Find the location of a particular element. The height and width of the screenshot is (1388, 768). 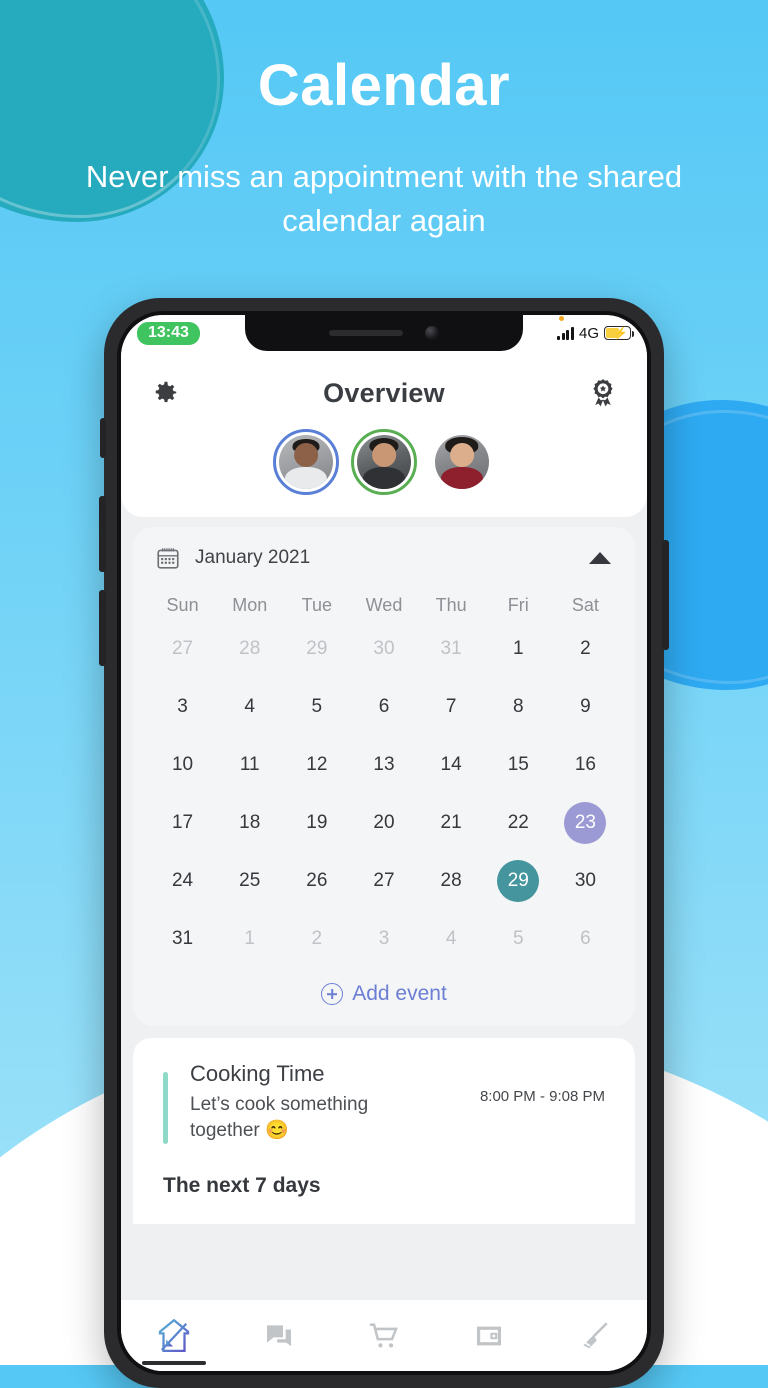

calendar-day-22: 22 is located at coordinates (518, 823).